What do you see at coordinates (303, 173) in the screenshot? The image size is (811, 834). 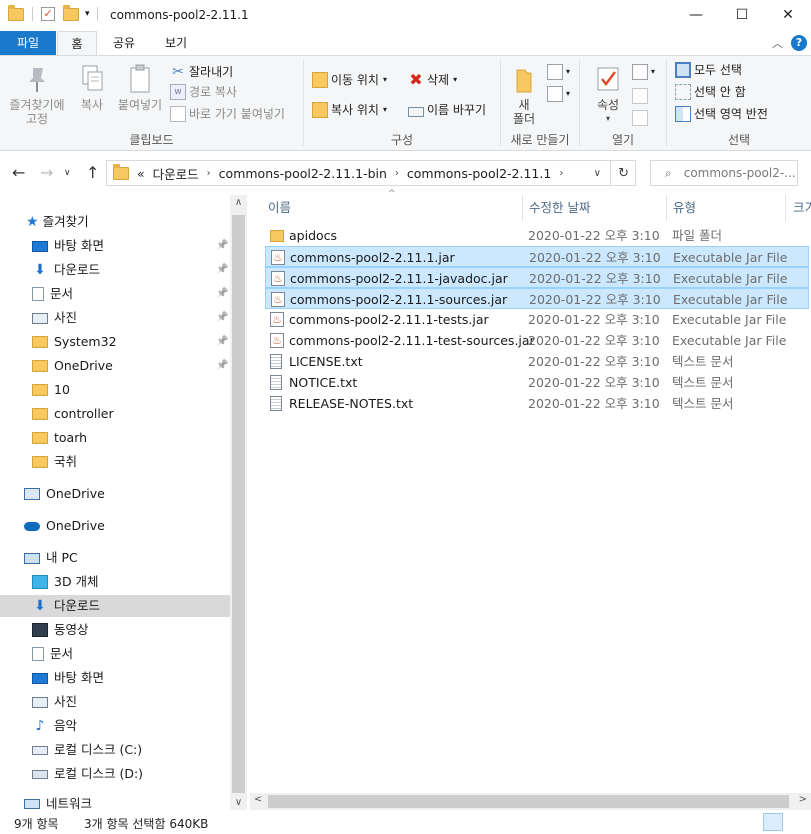 I see `breadcrumb-bin: commons-pool2-2.11.1-bin` at bounding box center [303, 173].